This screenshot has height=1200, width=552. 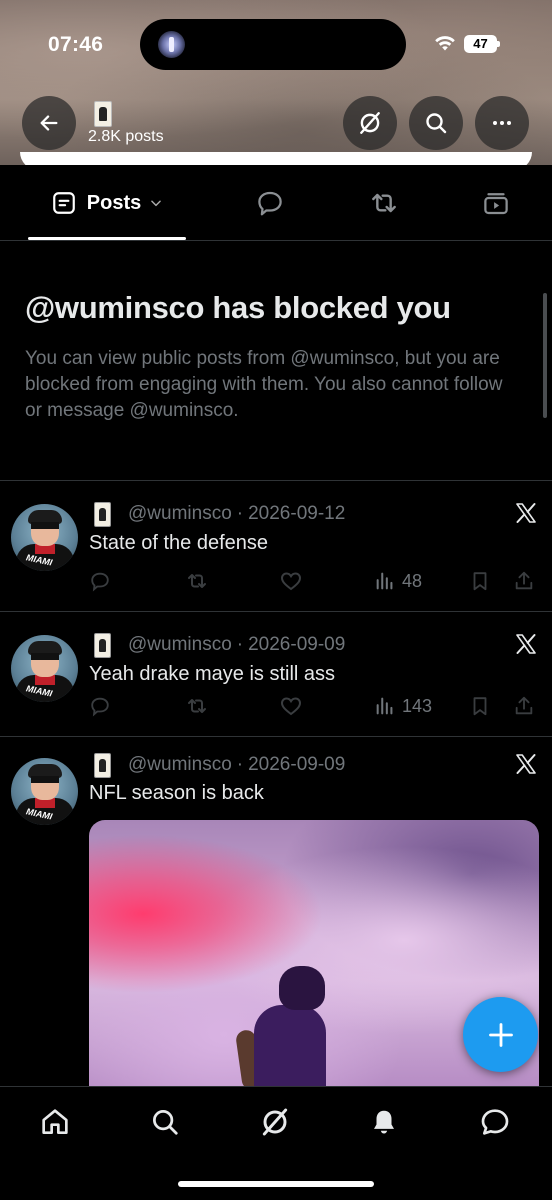 I want to click on views-count: 143, so click(x=417, y=705).